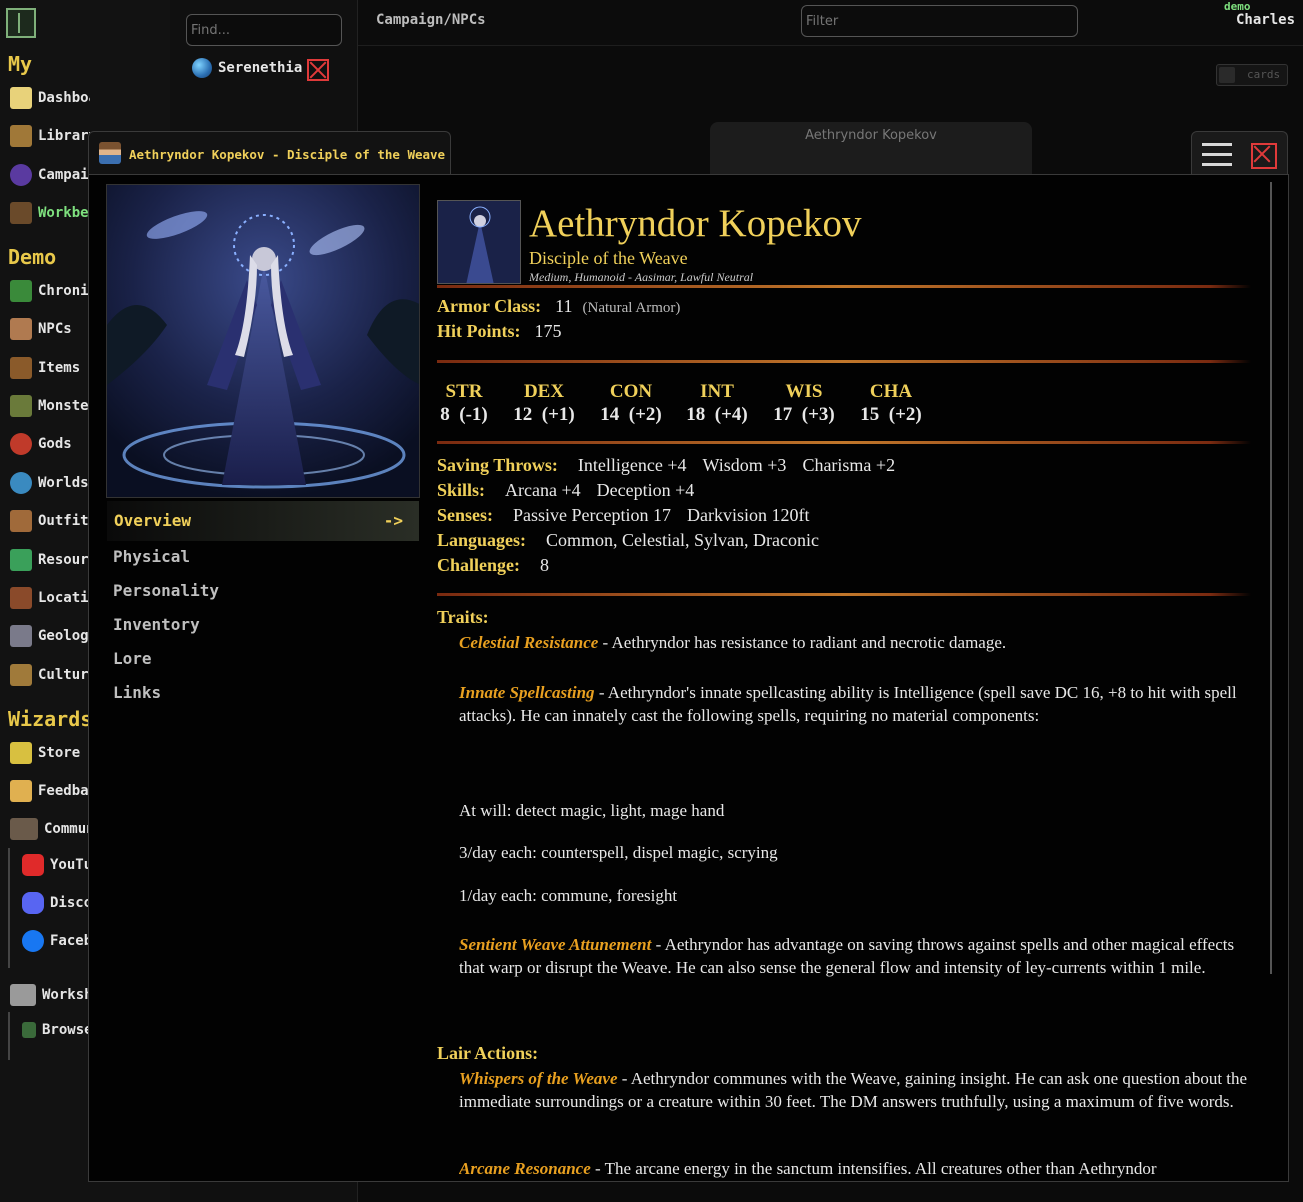  What do you see at coordinates (55, 1030) in the screenshot?
I see `nav-item-browse: Browse` at bounding box center [55, 1030].